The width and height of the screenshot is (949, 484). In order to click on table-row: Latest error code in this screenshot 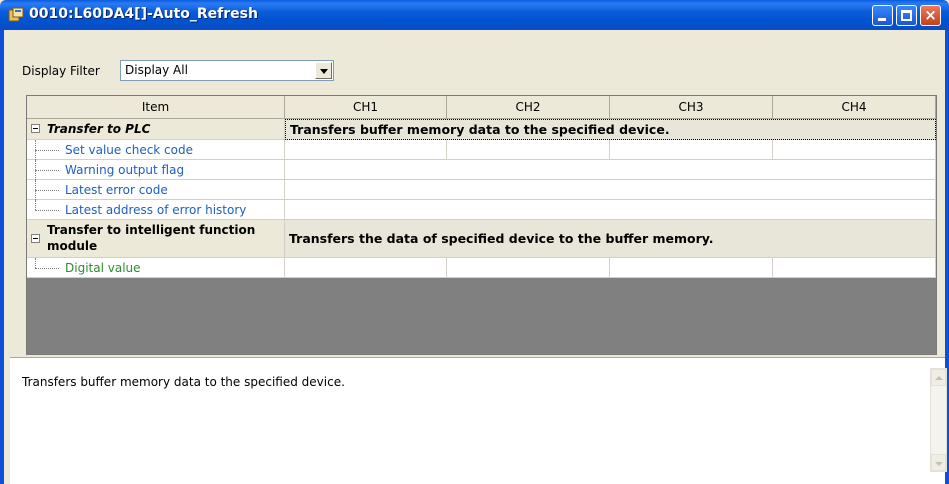, I will do `click(481, 190)`.